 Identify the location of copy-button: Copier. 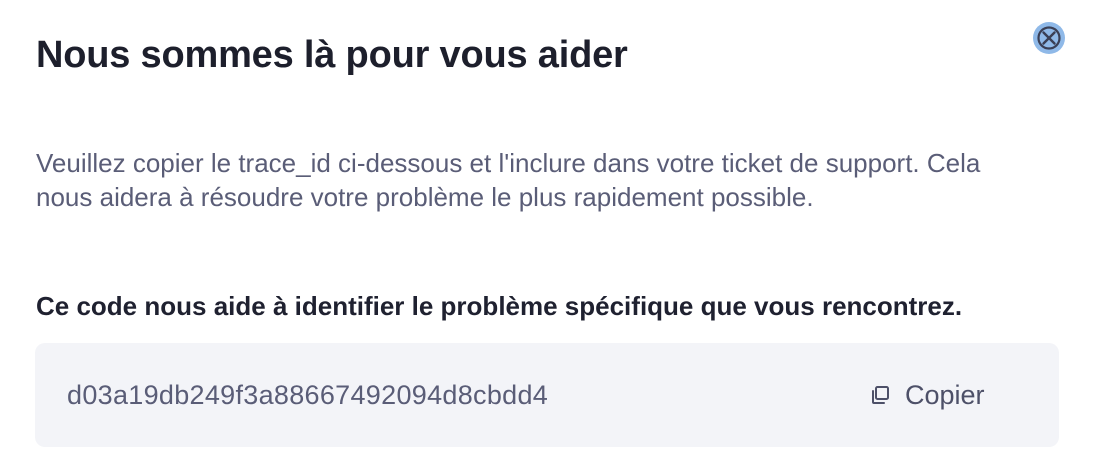
(927, 395).